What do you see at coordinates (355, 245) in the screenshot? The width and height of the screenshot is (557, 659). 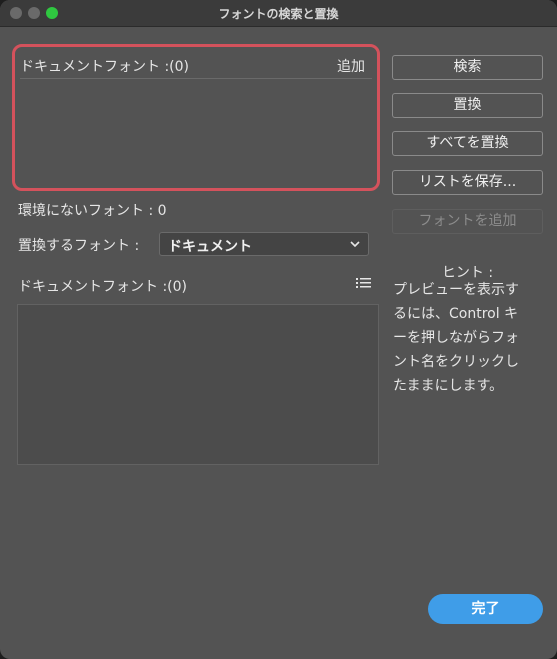 I see `chevron-down-icon` at bounding box center [355, 245].